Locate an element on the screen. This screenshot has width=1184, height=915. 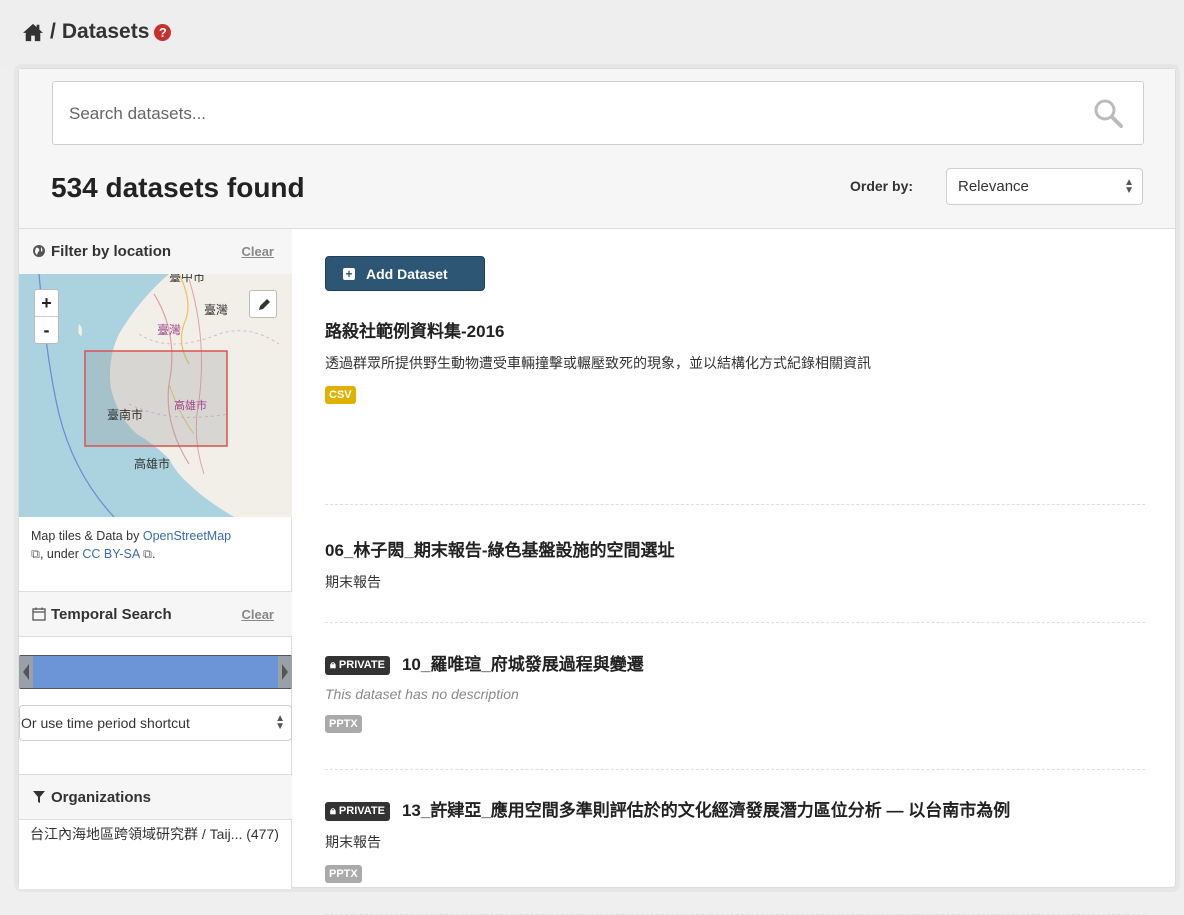
location-filter-header: Filter by location Clear is located at coordinates (155, 252).